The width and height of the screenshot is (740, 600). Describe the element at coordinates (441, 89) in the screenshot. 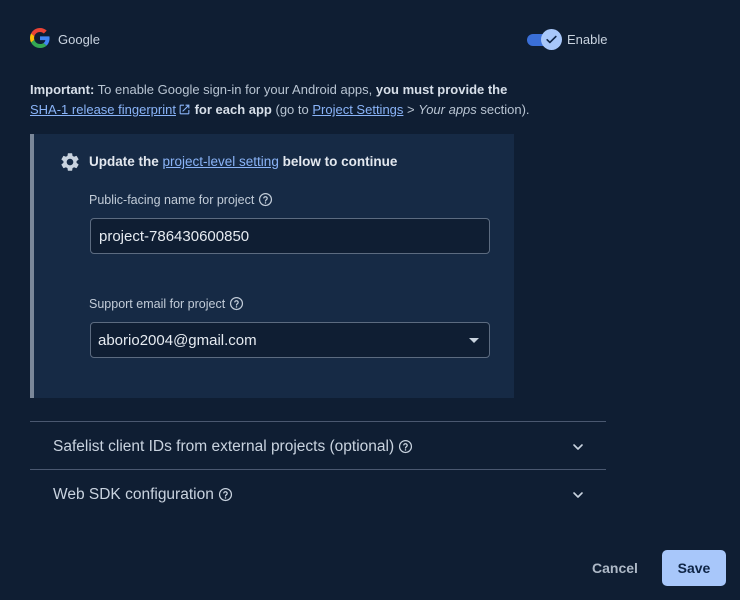

I see `important-bold-1: you must provide the` at that location.